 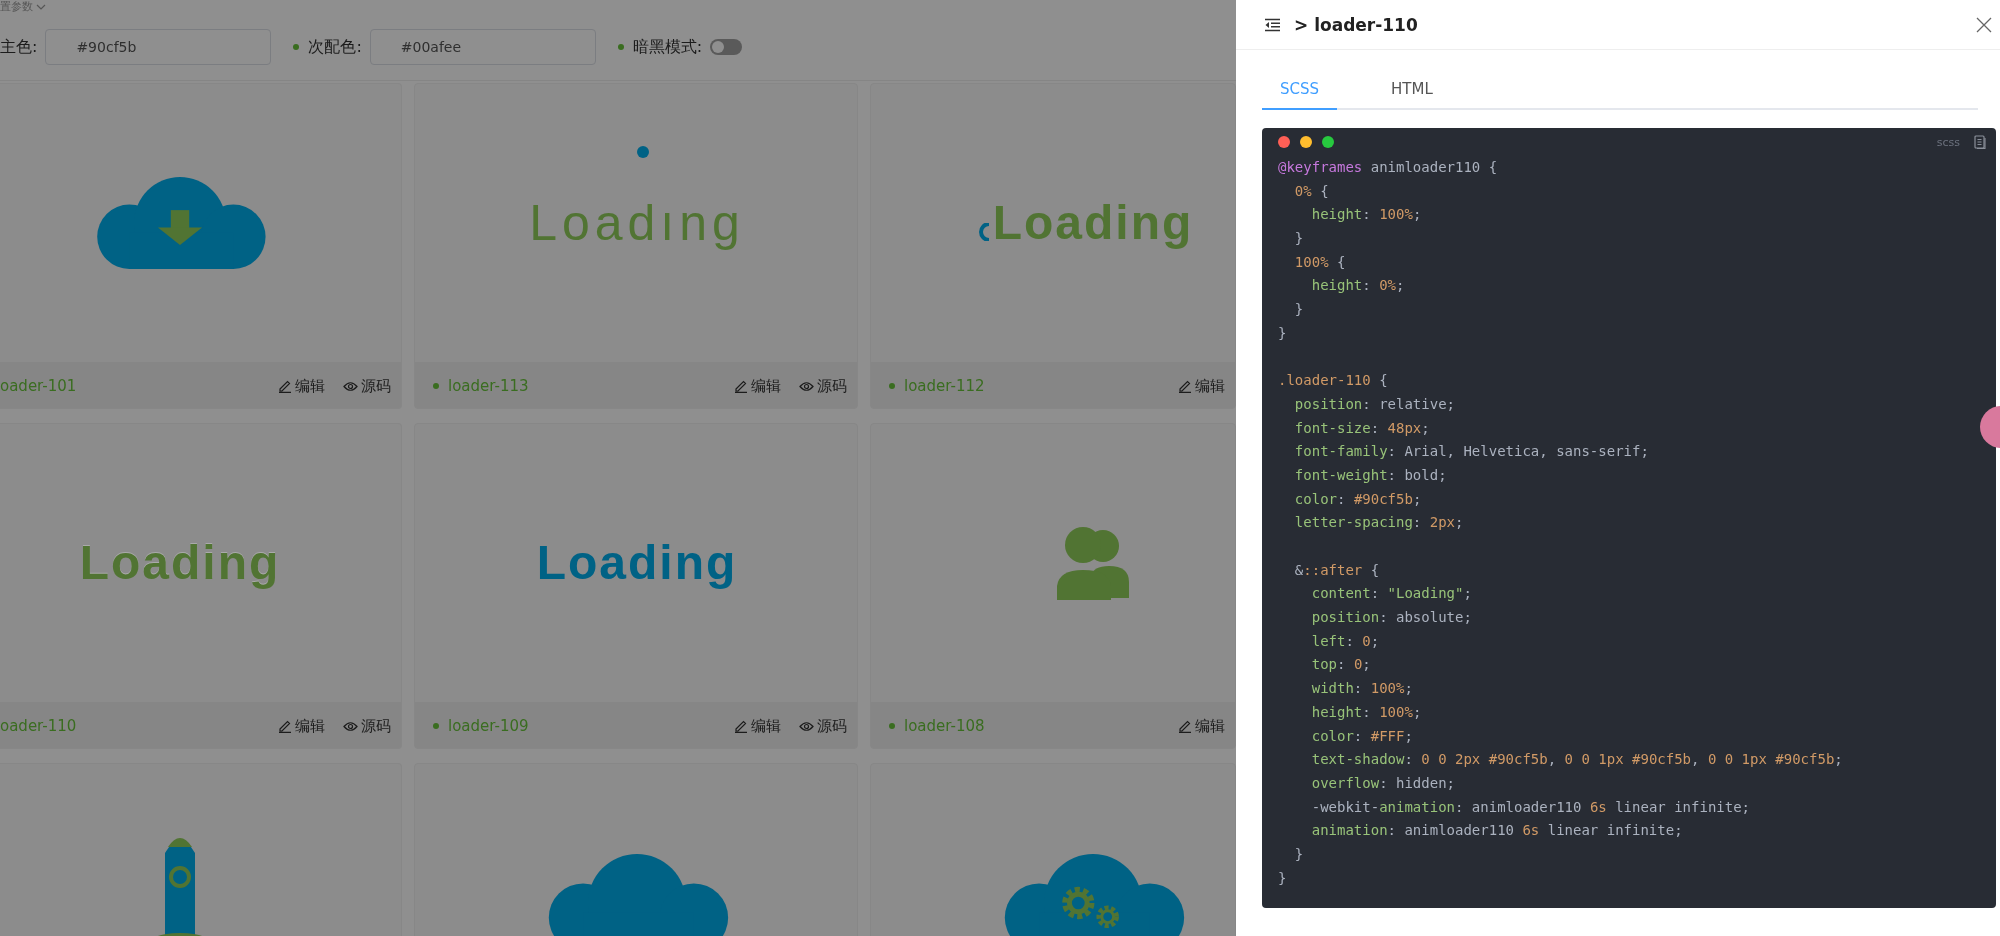 What do you see at coordinates (637, 223) in the screenshot?
I see `loader-text: Loadıng` at bounding box center [637, 223].